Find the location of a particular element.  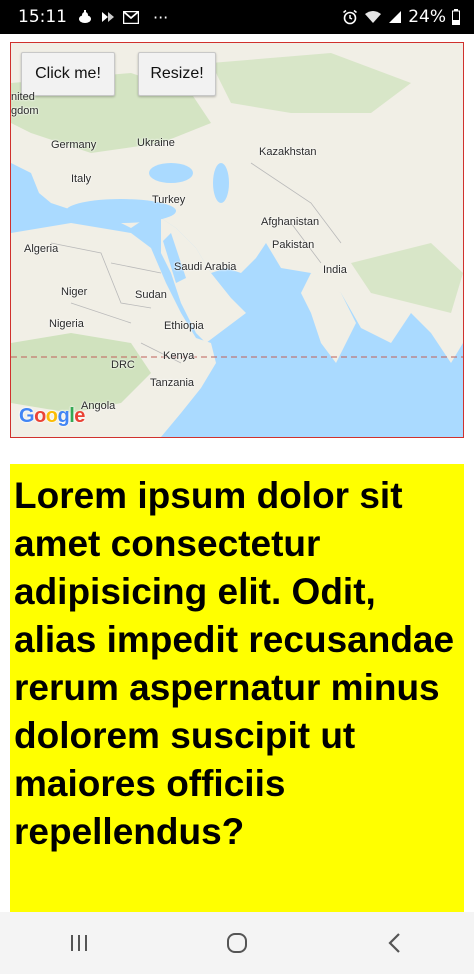

resize-button: Resize! is located at coordinates (177, 74).